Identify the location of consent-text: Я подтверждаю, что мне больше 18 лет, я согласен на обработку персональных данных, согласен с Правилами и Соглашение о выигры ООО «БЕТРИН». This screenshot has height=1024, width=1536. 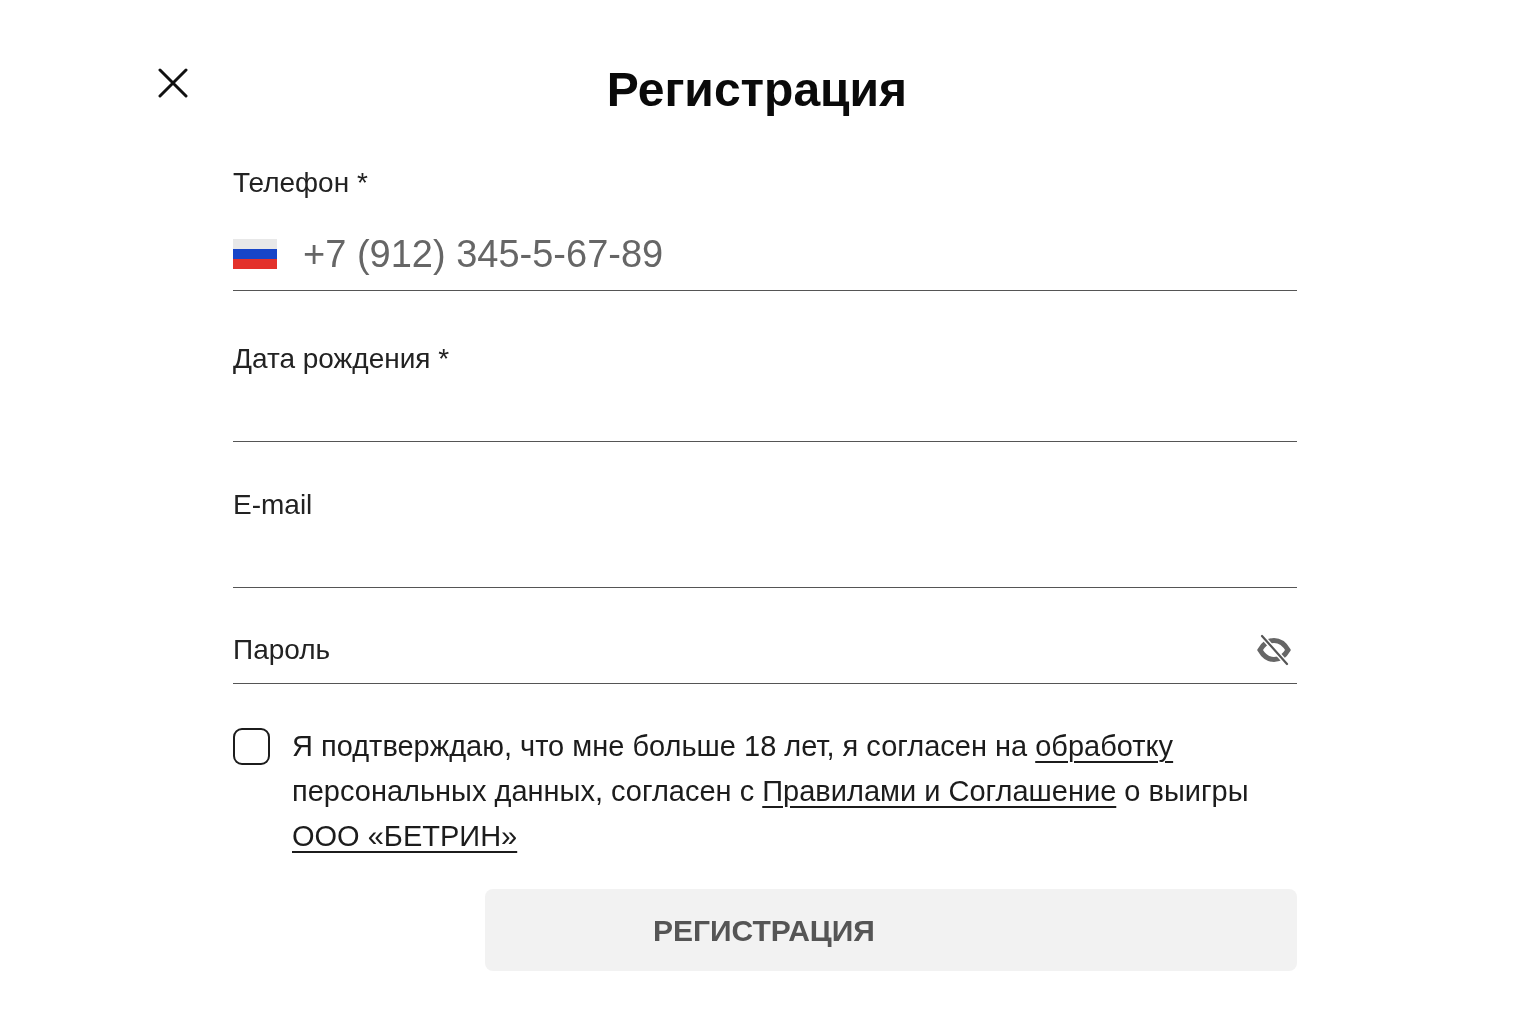
(770, 791).